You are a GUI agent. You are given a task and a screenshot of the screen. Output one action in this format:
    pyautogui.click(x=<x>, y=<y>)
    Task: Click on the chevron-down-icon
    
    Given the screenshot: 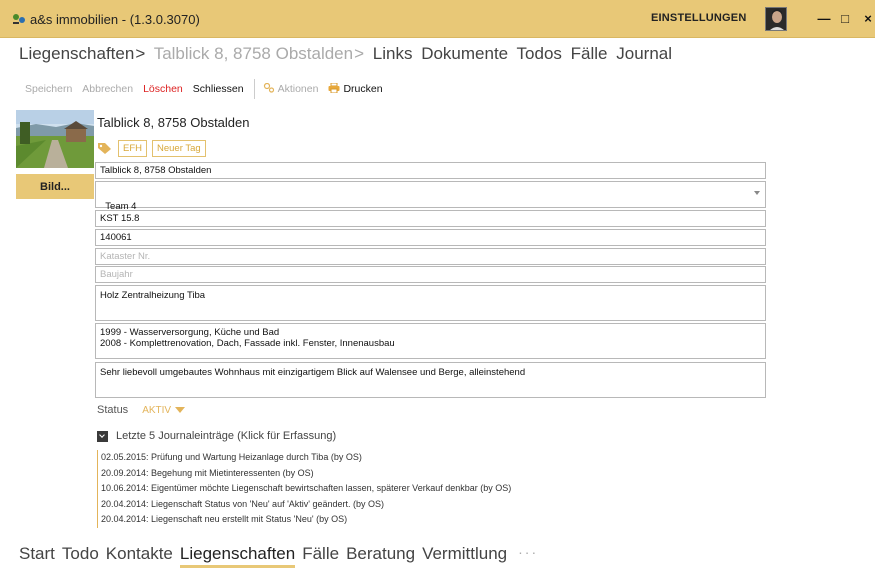 What is the action you would take?
    pyautogui.click(x=757, y=193)
    